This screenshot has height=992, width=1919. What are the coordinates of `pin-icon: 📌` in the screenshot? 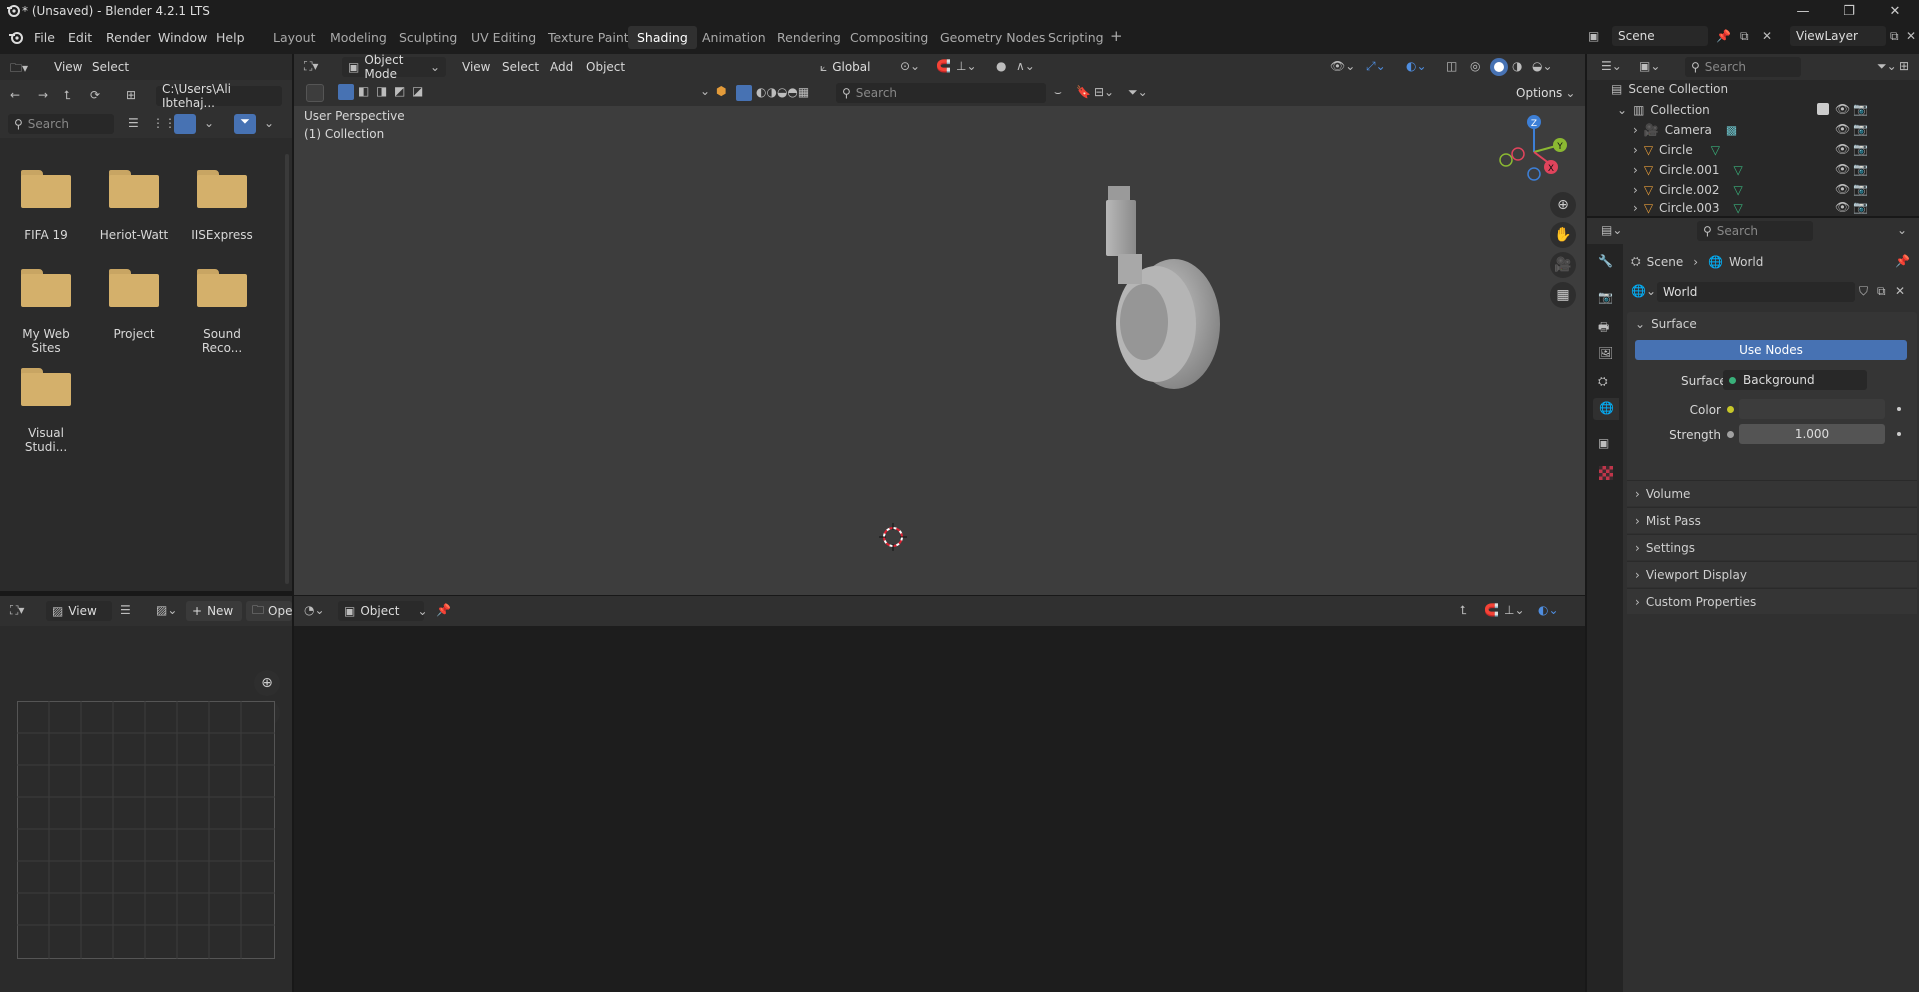 It's located at (1723, 36).